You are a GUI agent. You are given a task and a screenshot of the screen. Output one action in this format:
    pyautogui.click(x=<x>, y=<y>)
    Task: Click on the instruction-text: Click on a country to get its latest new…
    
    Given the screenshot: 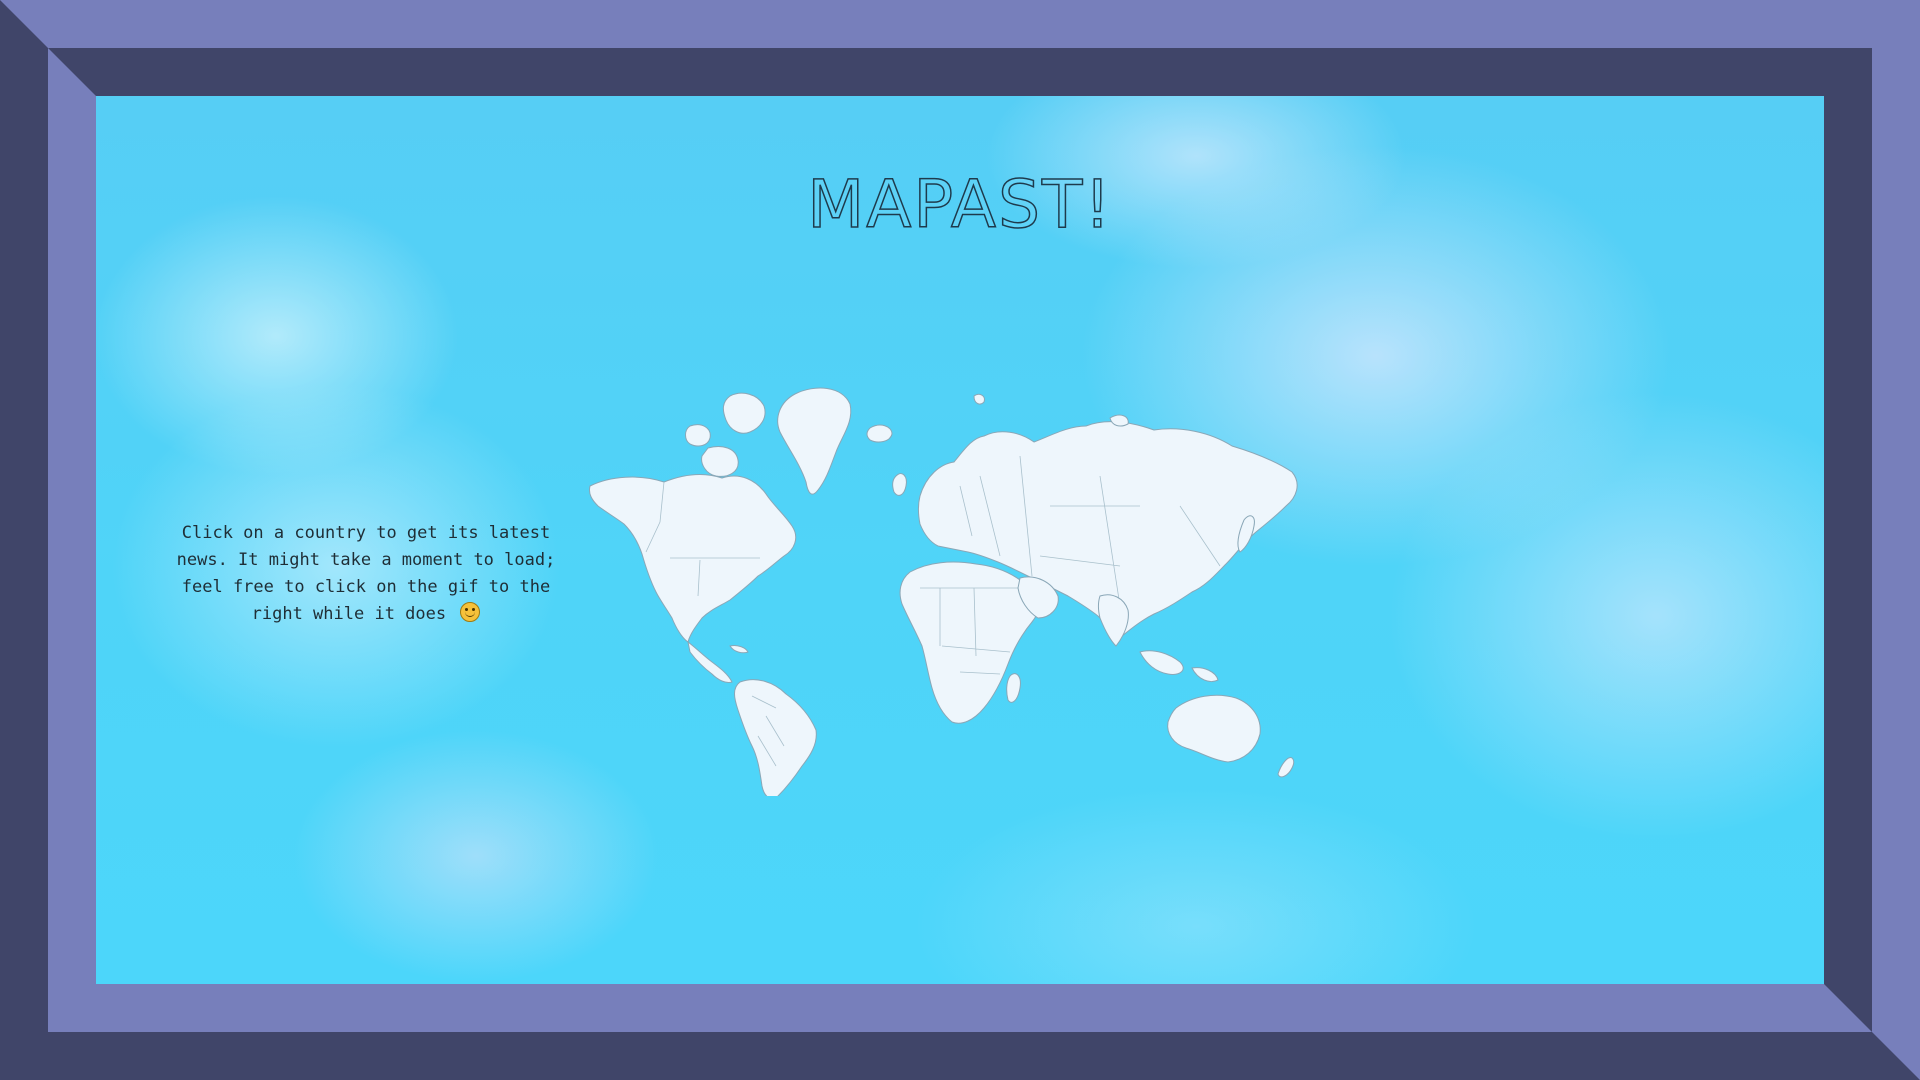 What is the action you would take?
    pyautogui.click(x=366, y=574)
    